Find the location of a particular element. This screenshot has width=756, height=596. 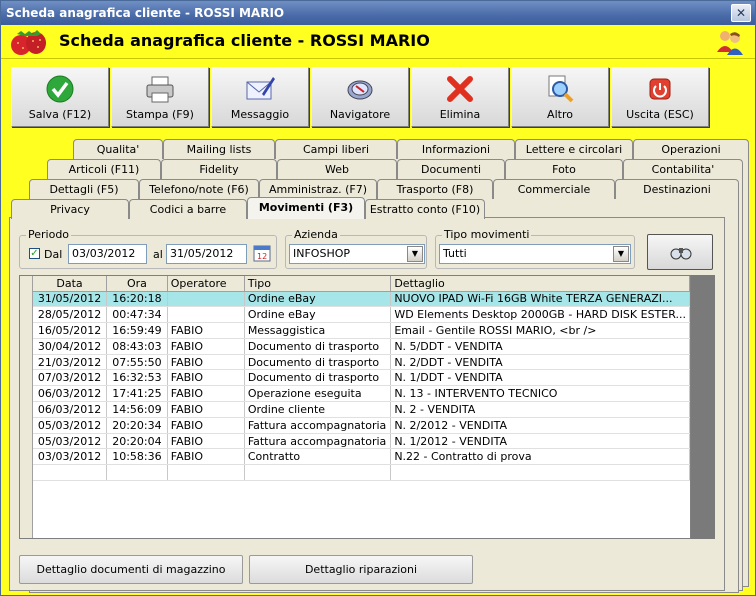

tab-estratto-conto: Estratto conto (F10) is located at coordinates (425, 209).